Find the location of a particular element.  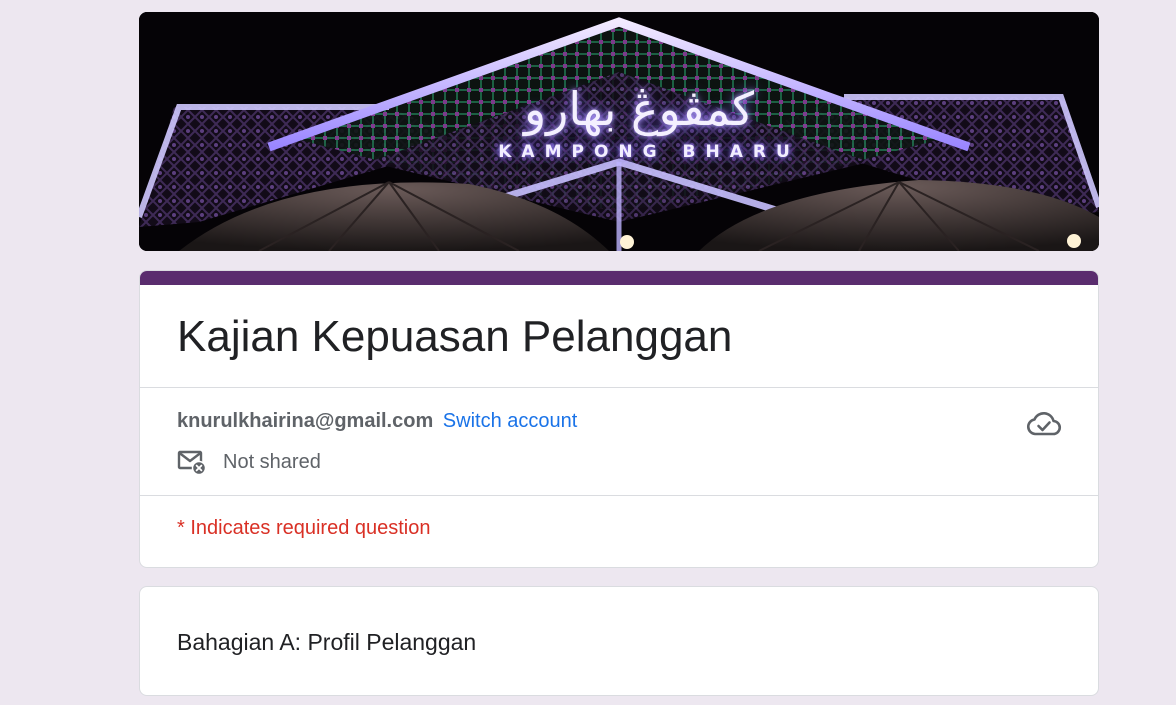

card-accent-bar is located at coordinates (619, 278).